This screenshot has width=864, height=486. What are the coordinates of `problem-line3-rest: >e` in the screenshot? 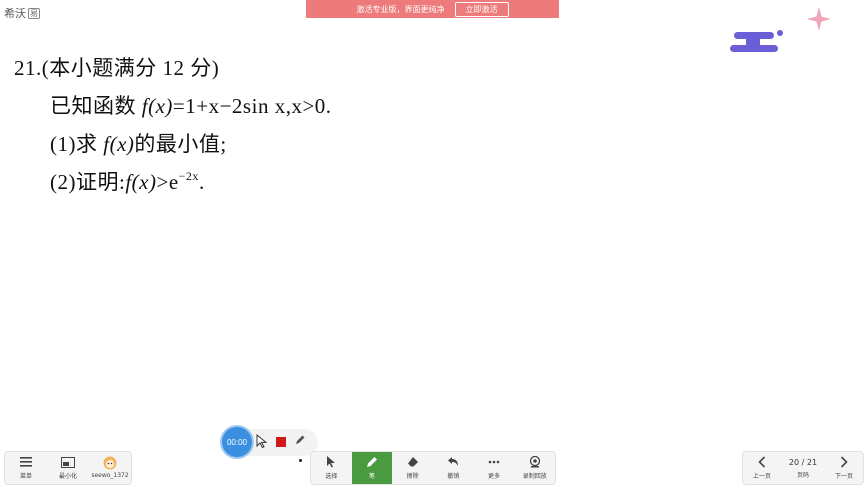 It's located at (167, 182).